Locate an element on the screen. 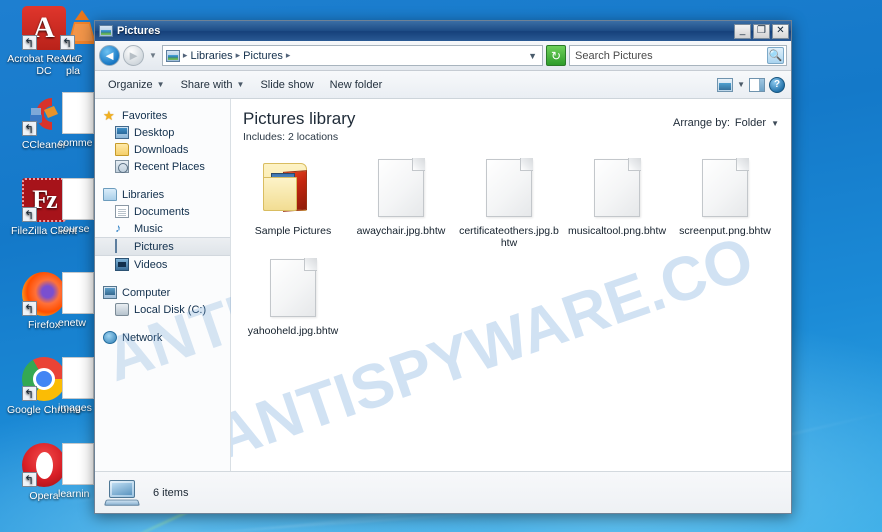  arrange-by-label: Arrange by: is located at coordinates (701, 123).